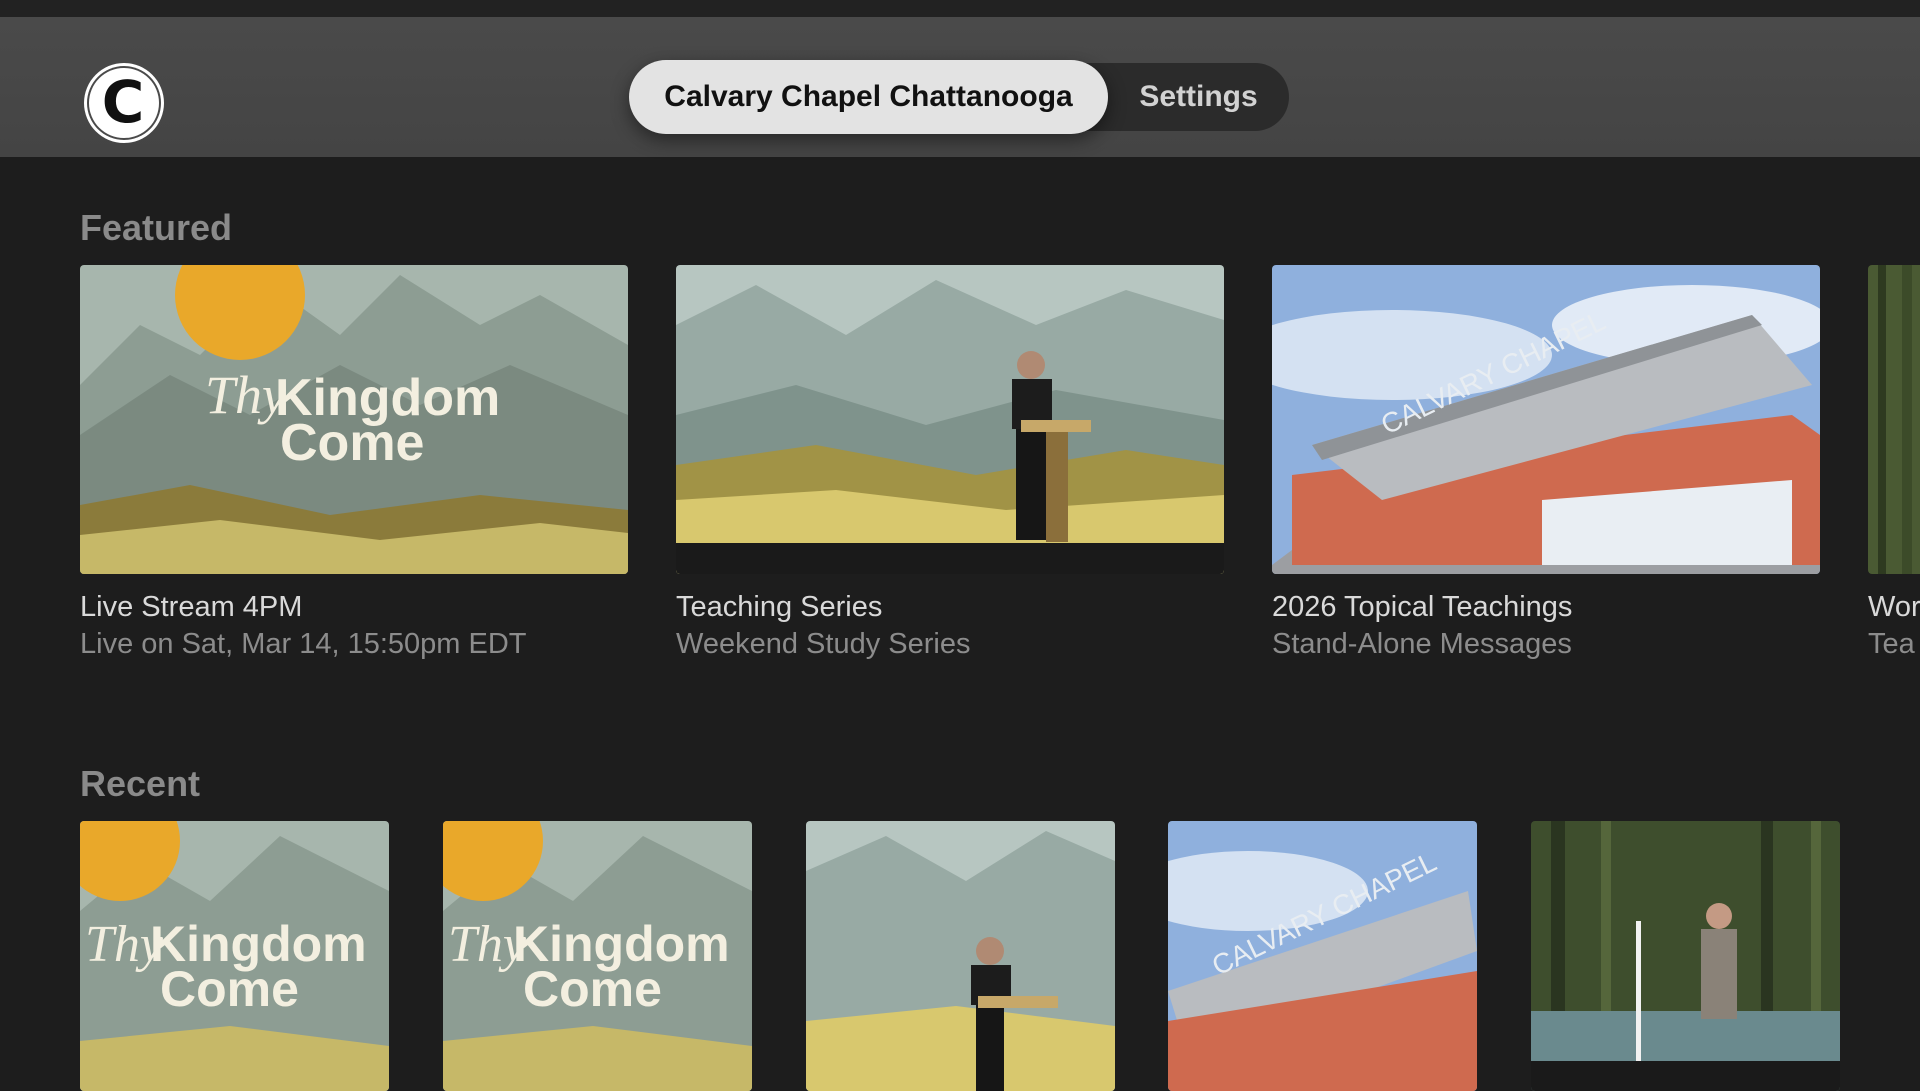 The image size is (1920, 1091). Describe the element at coordinates (1322, 950) in the screenshot. I see `recent-card: CALVARY CHAPEL` at that location.